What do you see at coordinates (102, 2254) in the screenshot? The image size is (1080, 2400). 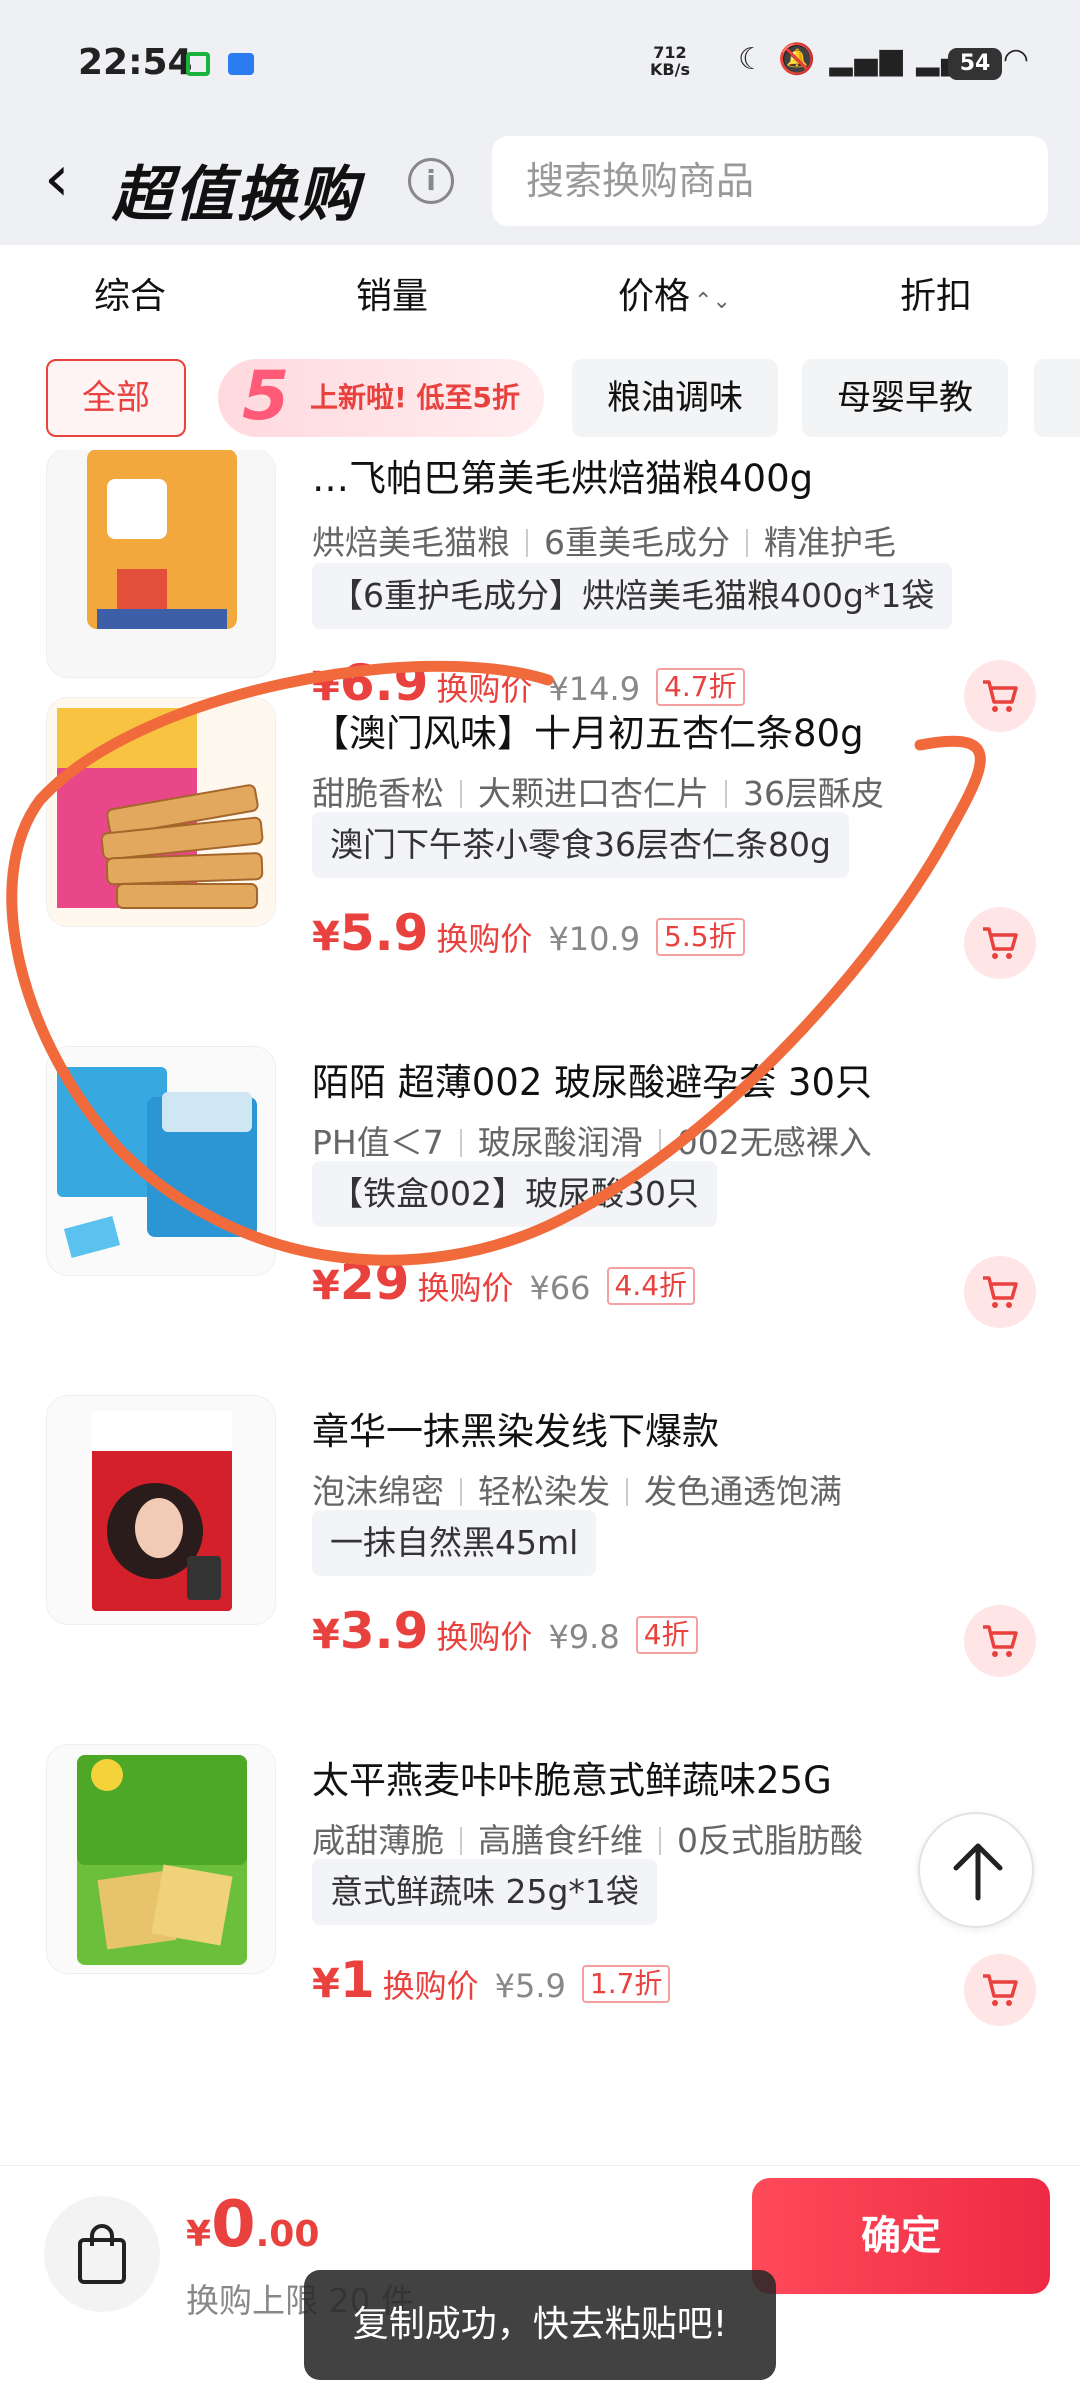 I see `shopping-bag-button` at bounding box center [102, 2254].